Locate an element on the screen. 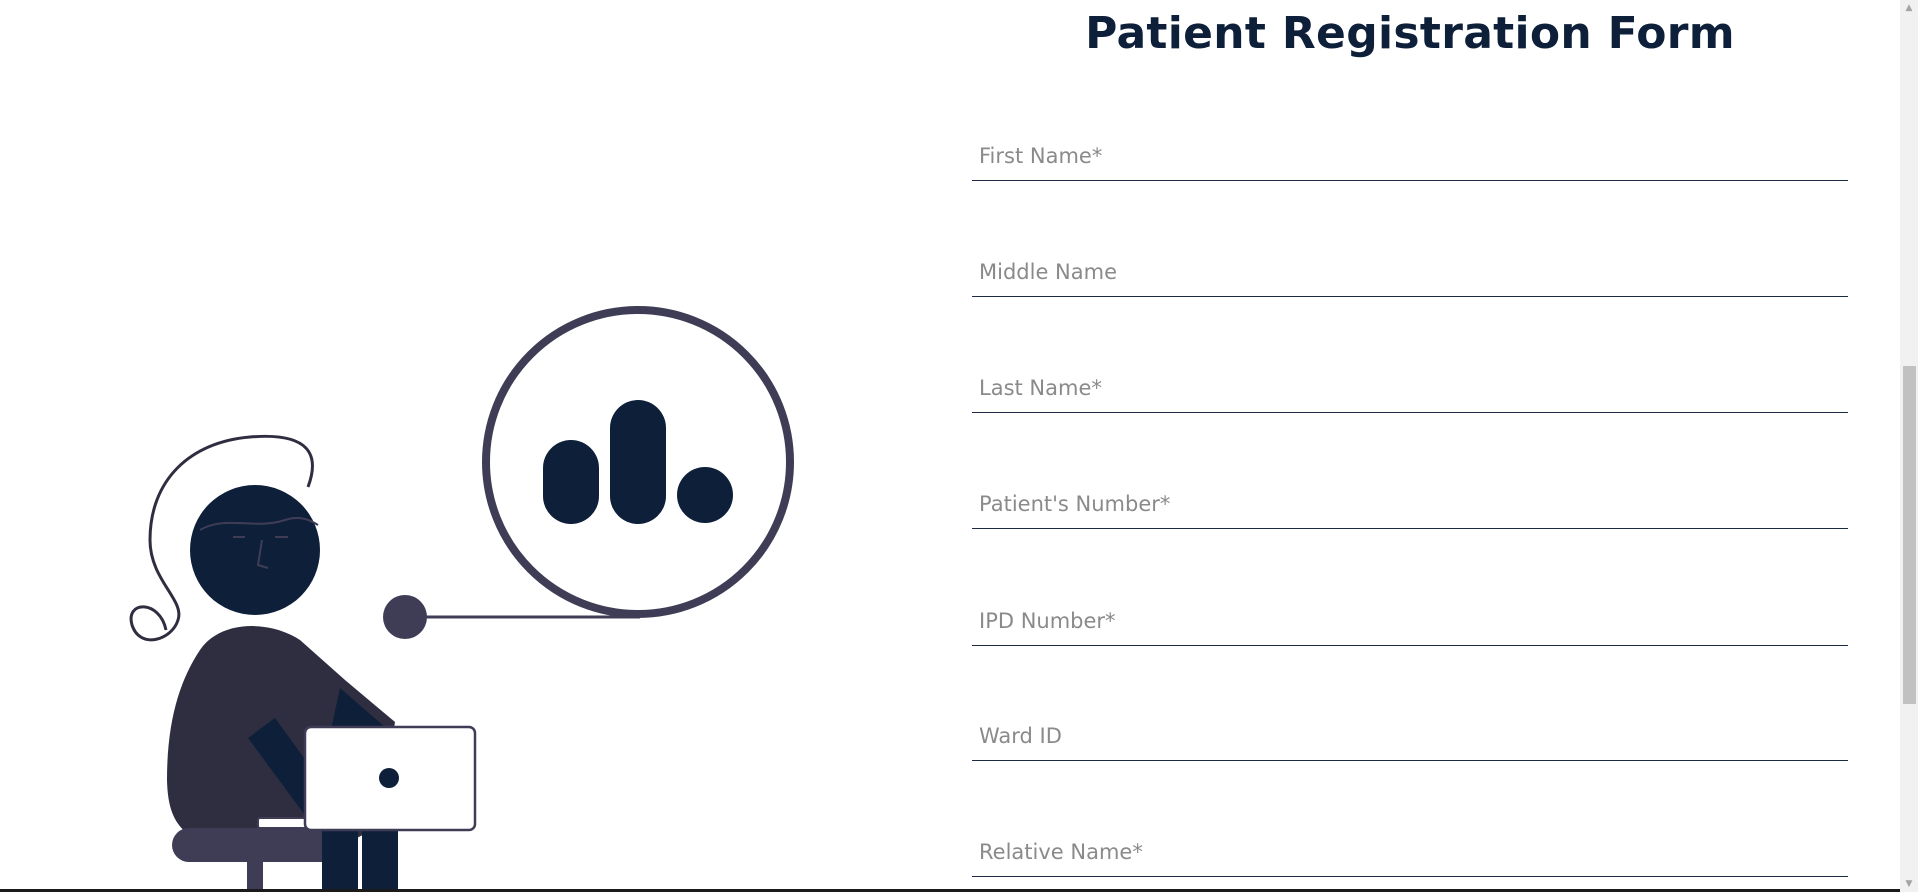 The image size is (1918, 892). scroll-thumb is located at coordinates (1909, 535).